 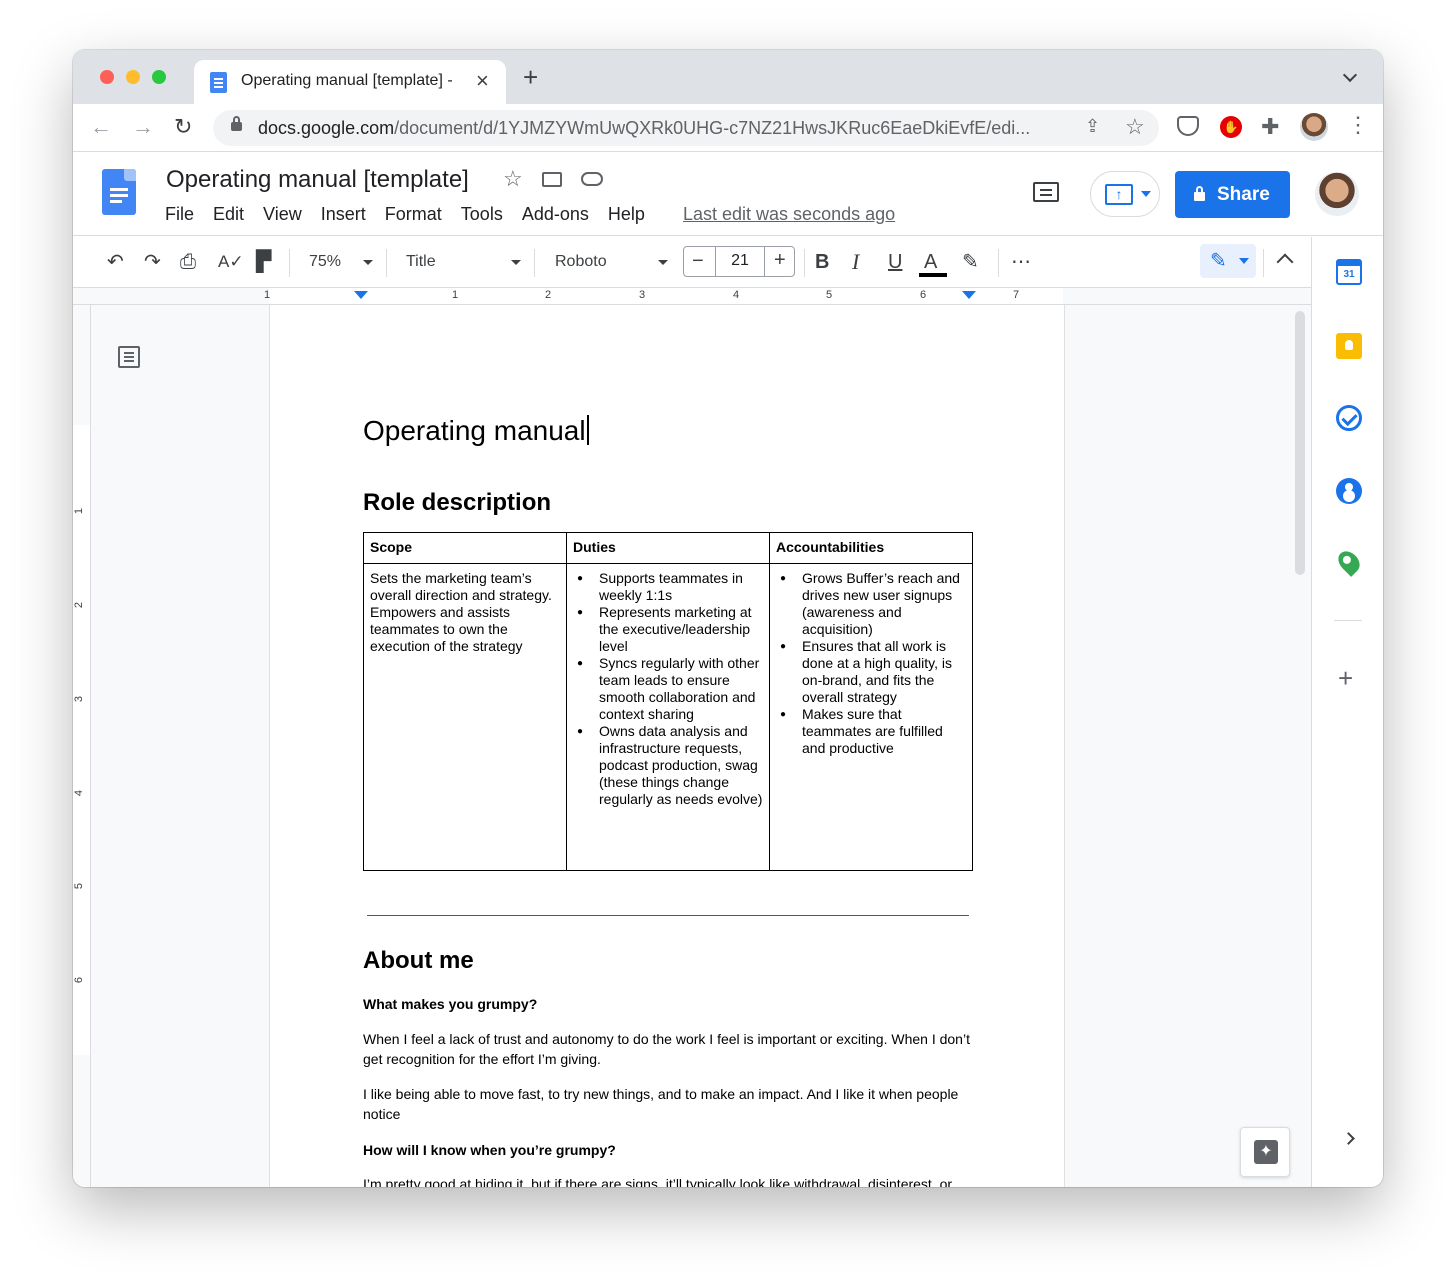 I want to click on close-window-button, so click(x=107, y=77).